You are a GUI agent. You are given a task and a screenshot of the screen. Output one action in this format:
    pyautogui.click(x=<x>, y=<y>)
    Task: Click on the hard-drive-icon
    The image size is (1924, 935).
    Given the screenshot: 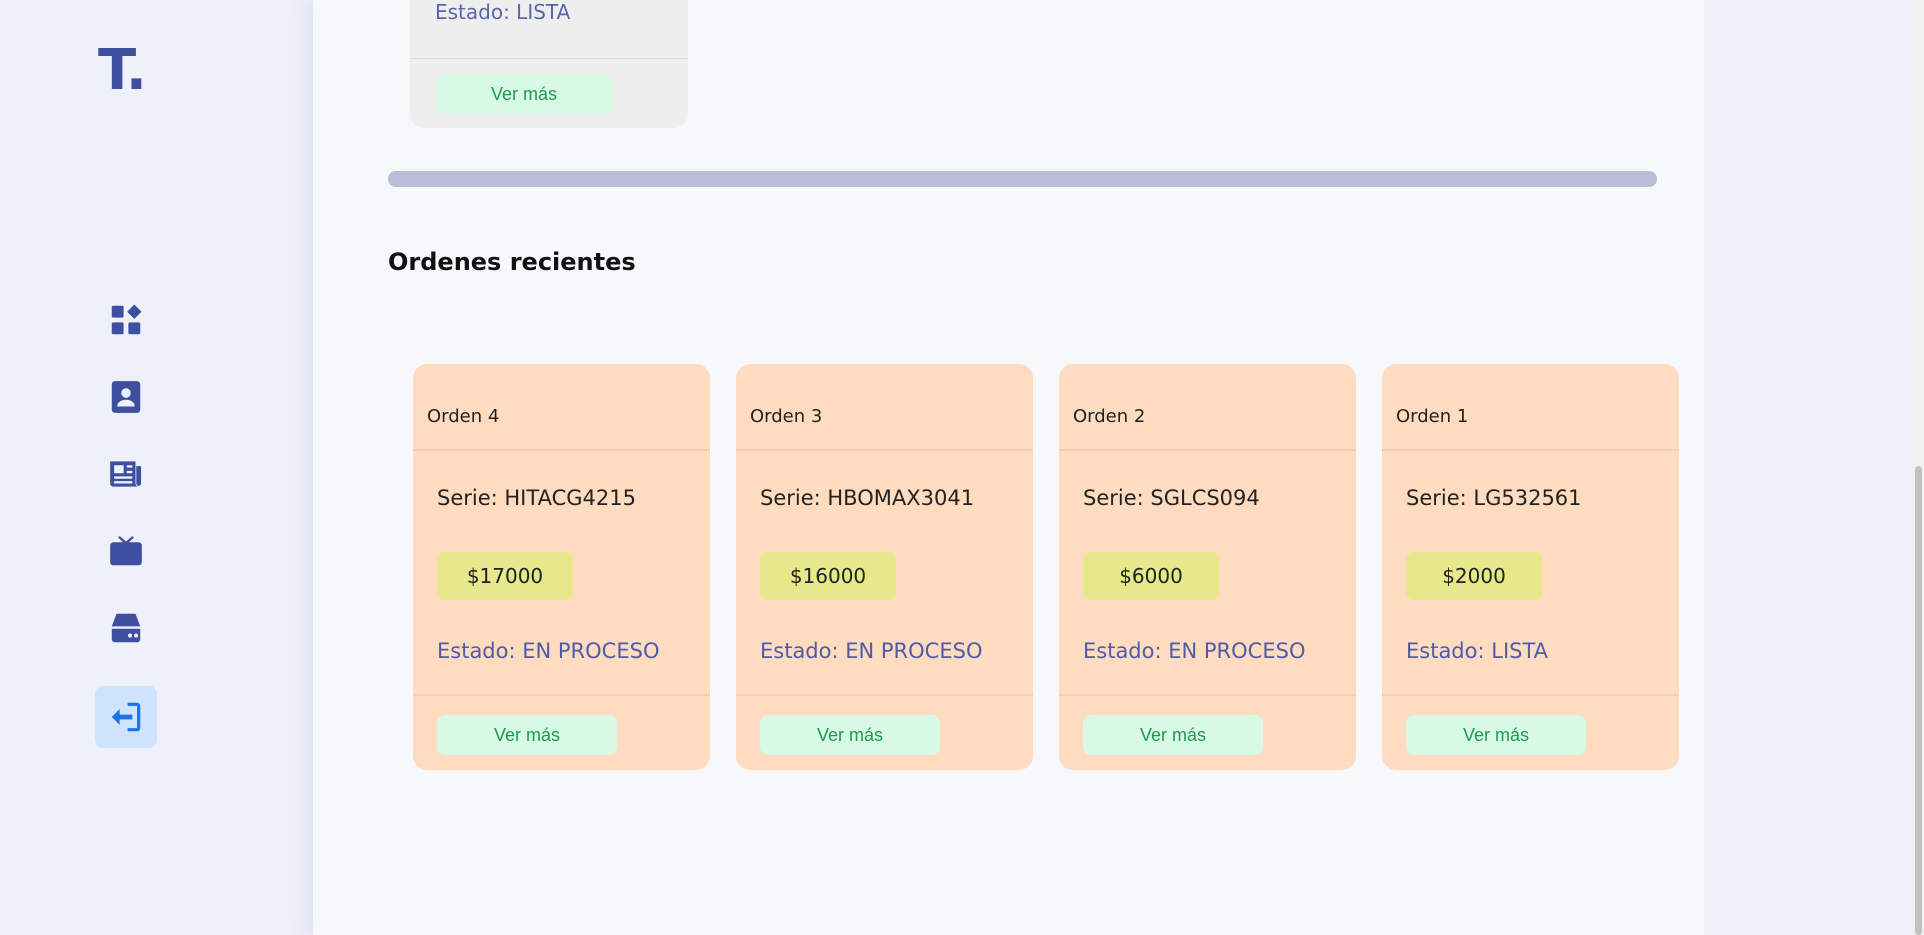 What is the action you would take?
    pyautogui.click(x=126, y=628)
    